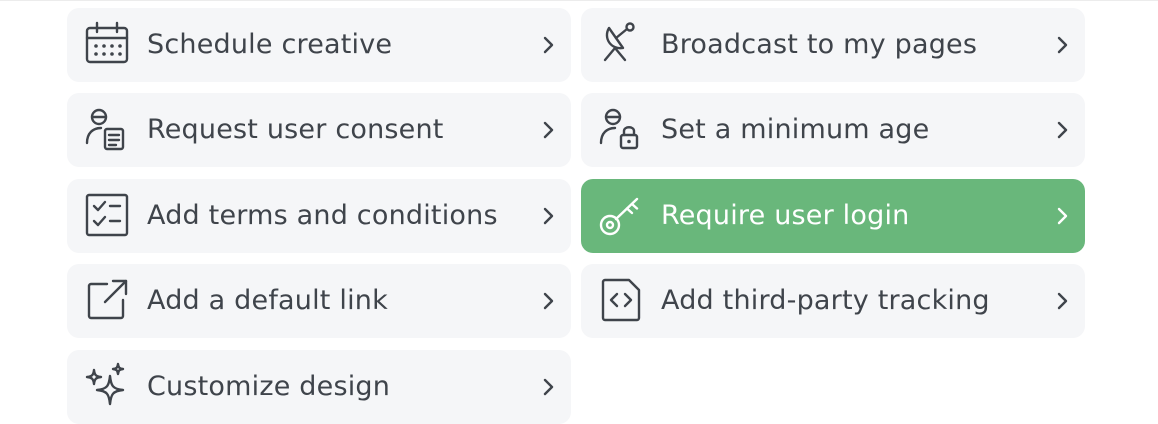 The width and height of the screenshot is (1158, 424). Describe the element at coordinates (295, 129) in the screenshot. I see `option-label: Request user consent` at that location.